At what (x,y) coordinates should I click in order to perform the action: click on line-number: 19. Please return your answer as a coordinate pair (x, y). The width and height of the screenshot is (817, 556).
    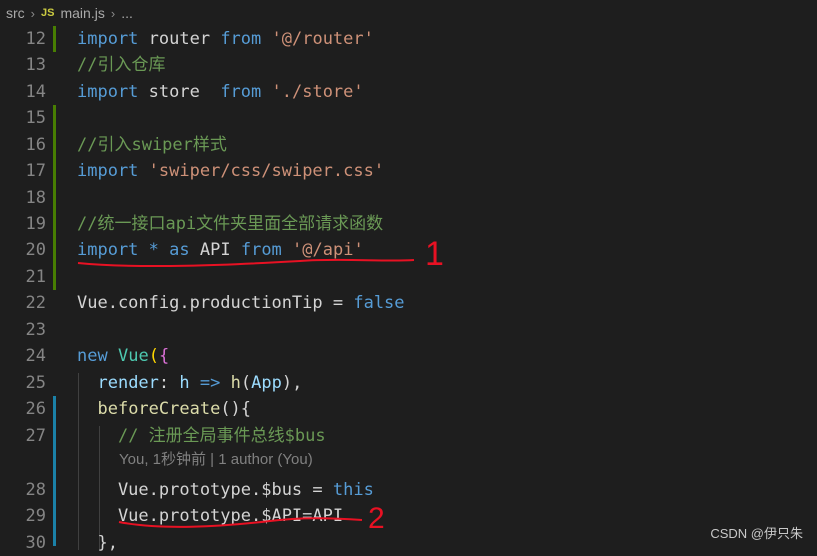
    Looking at the image, I should click on (35, 224).